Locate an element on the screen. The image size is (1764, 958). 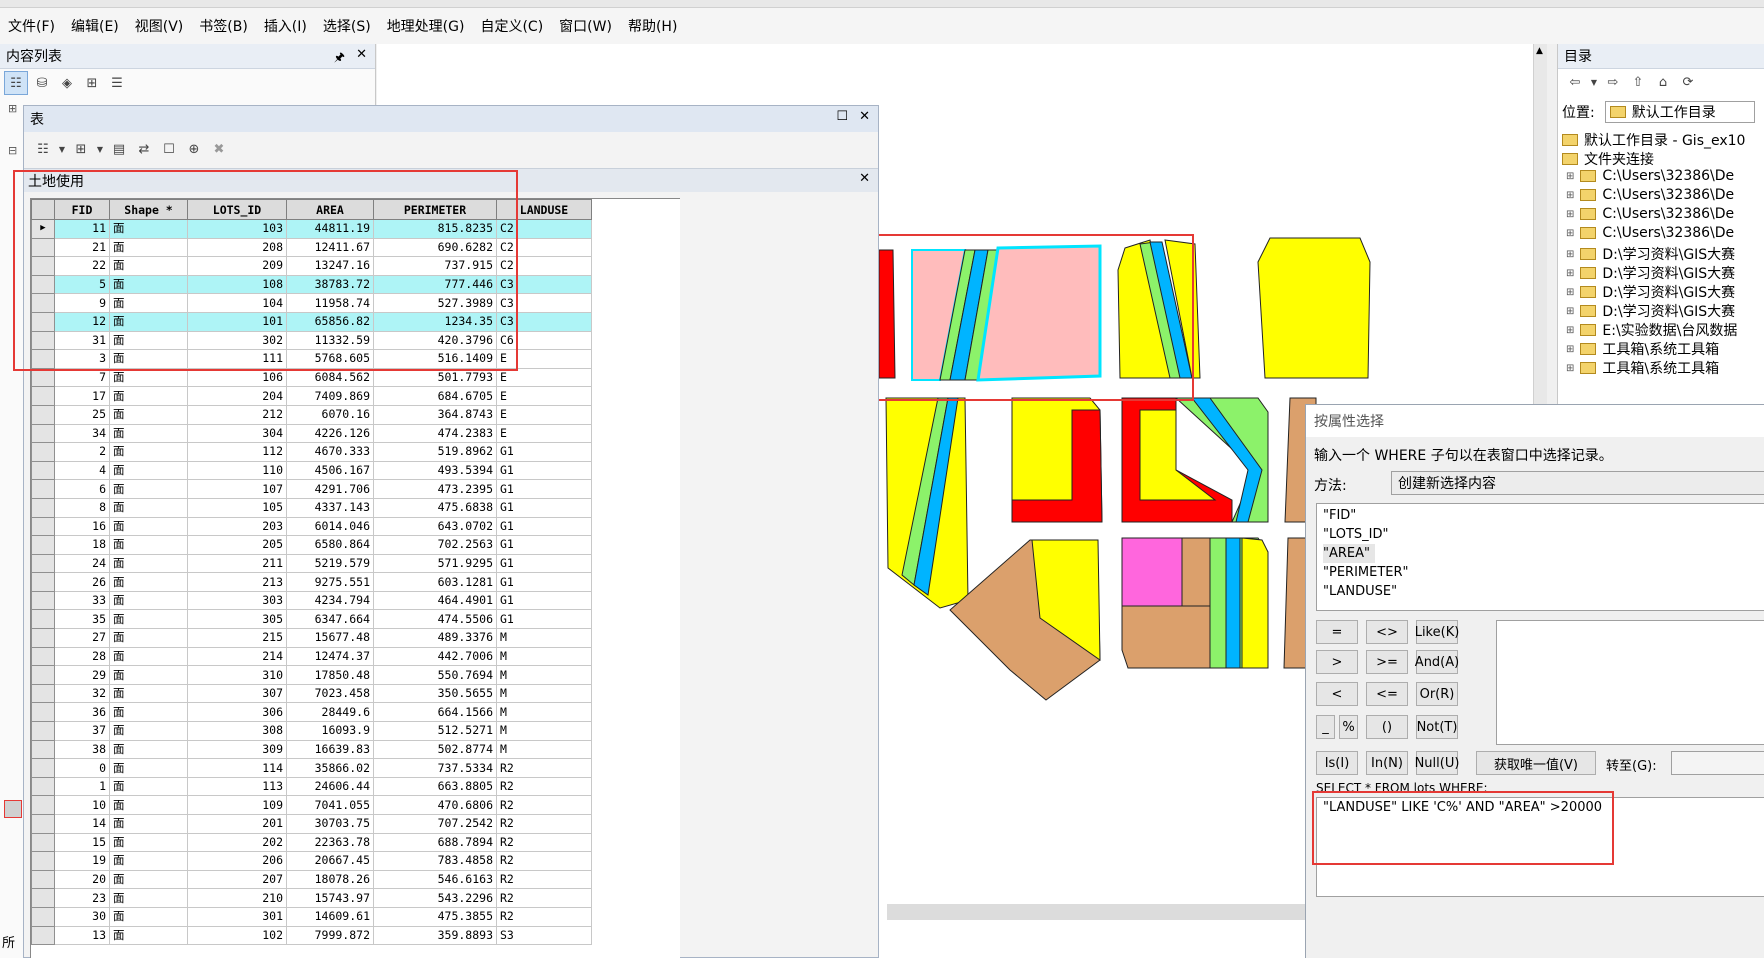
cell-area: 15743.97 is located at coordinates (330, 898).